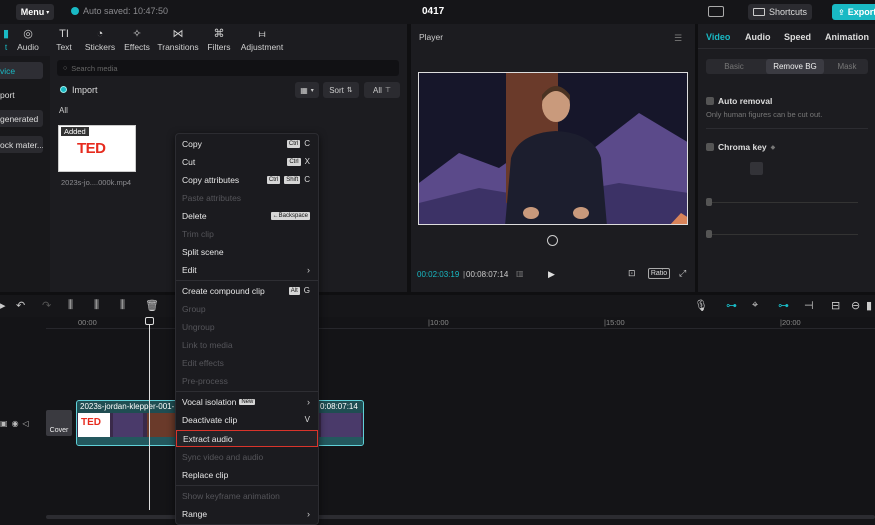 Image resolution: width=875 pixels, height=525 pixels. I want to click on tab-audio: ◎ Audio, so click(28, 39).